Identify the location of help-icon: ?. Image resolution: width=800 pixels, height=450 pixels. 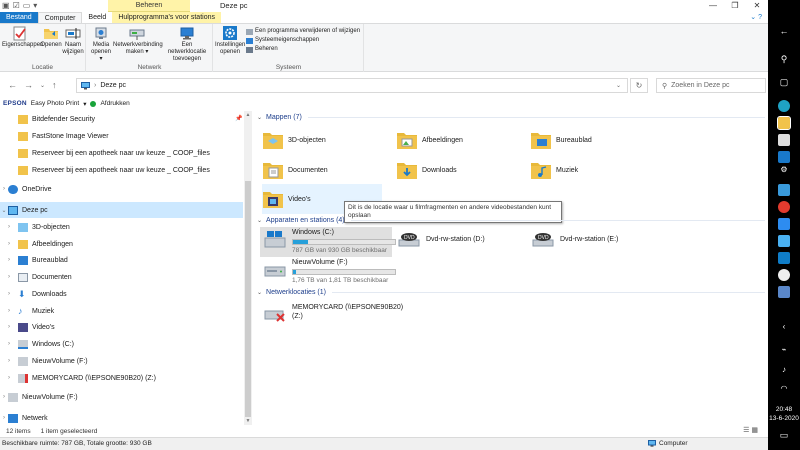
(760, 17).